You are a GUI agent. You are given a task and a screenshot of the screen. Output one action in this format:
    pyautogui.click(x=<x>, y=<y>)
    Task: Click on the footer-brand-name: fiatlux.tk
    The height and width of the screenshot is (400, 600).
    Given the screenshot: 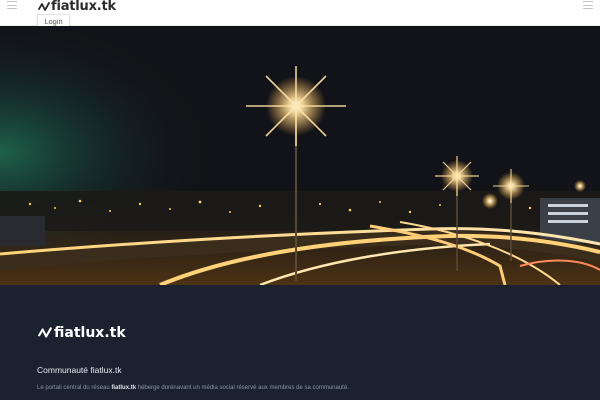 What is the action you would take?
    pyautogui.click(x=90, y=333)
    